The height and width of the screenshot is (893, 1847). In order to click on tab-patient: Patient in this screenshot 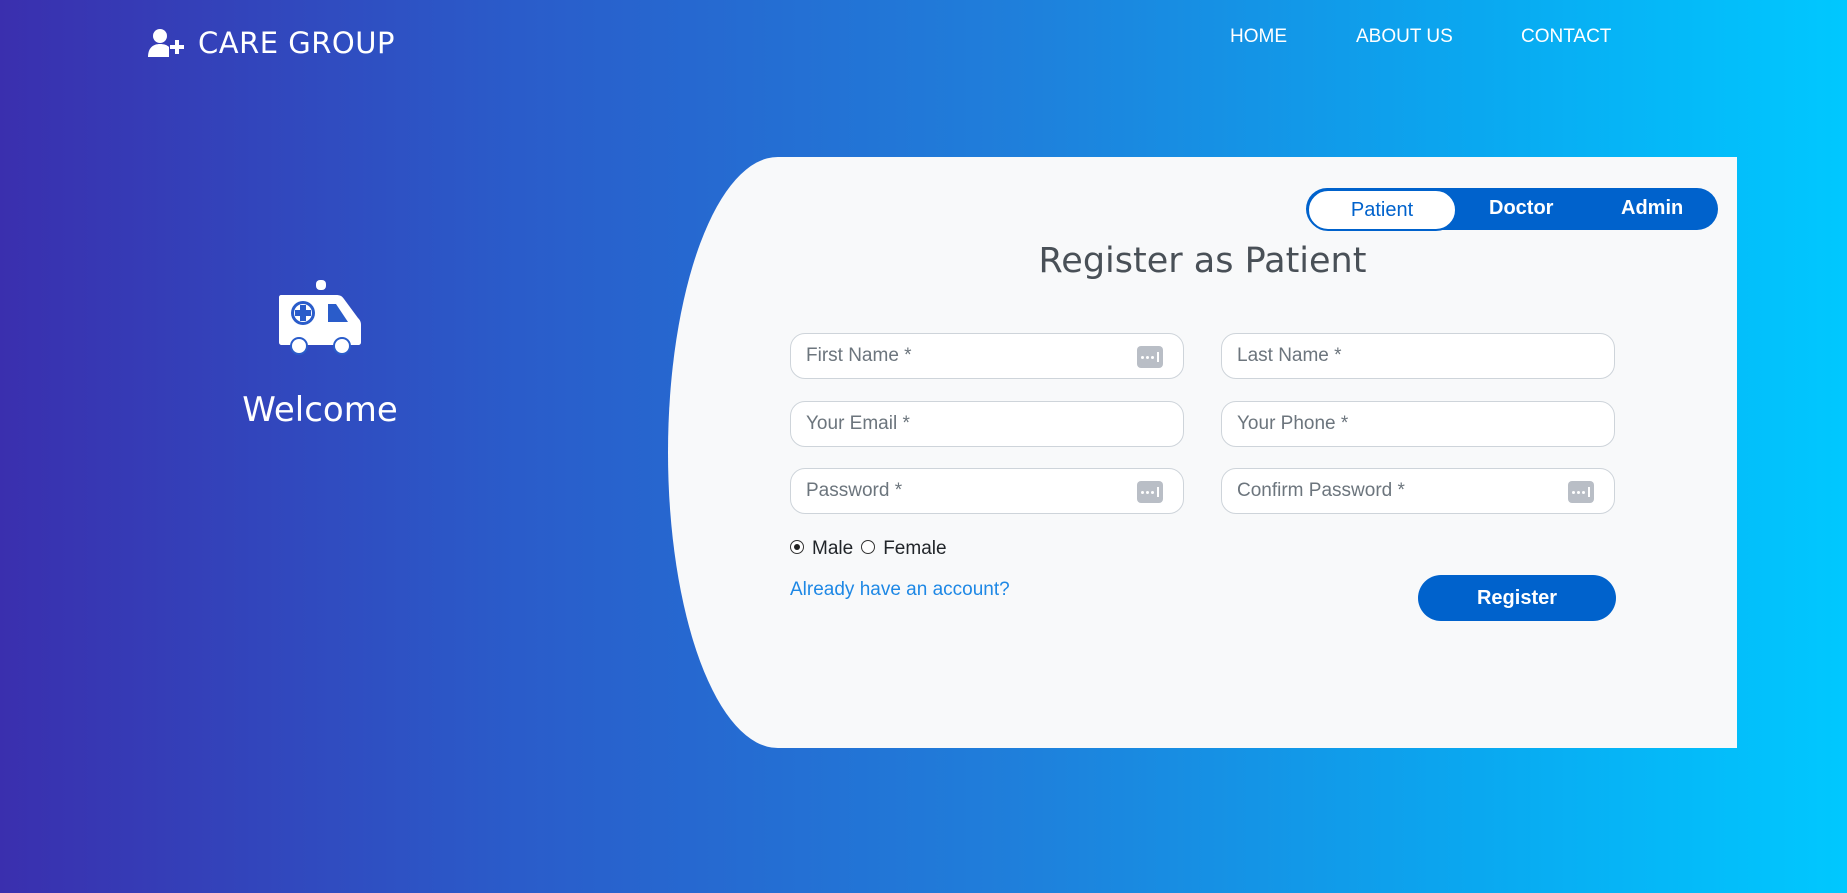, I will do `click(1382, 210)`.